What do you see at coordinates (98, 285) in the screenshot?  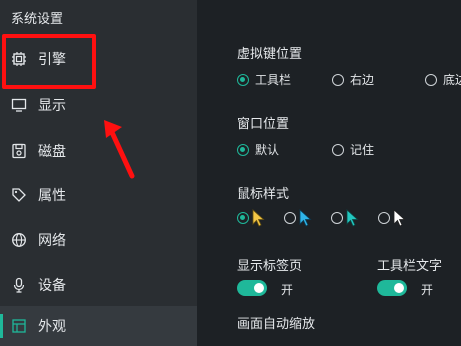 I see `sidebar-item-devices: 设备` at bounding box center [98, 285].